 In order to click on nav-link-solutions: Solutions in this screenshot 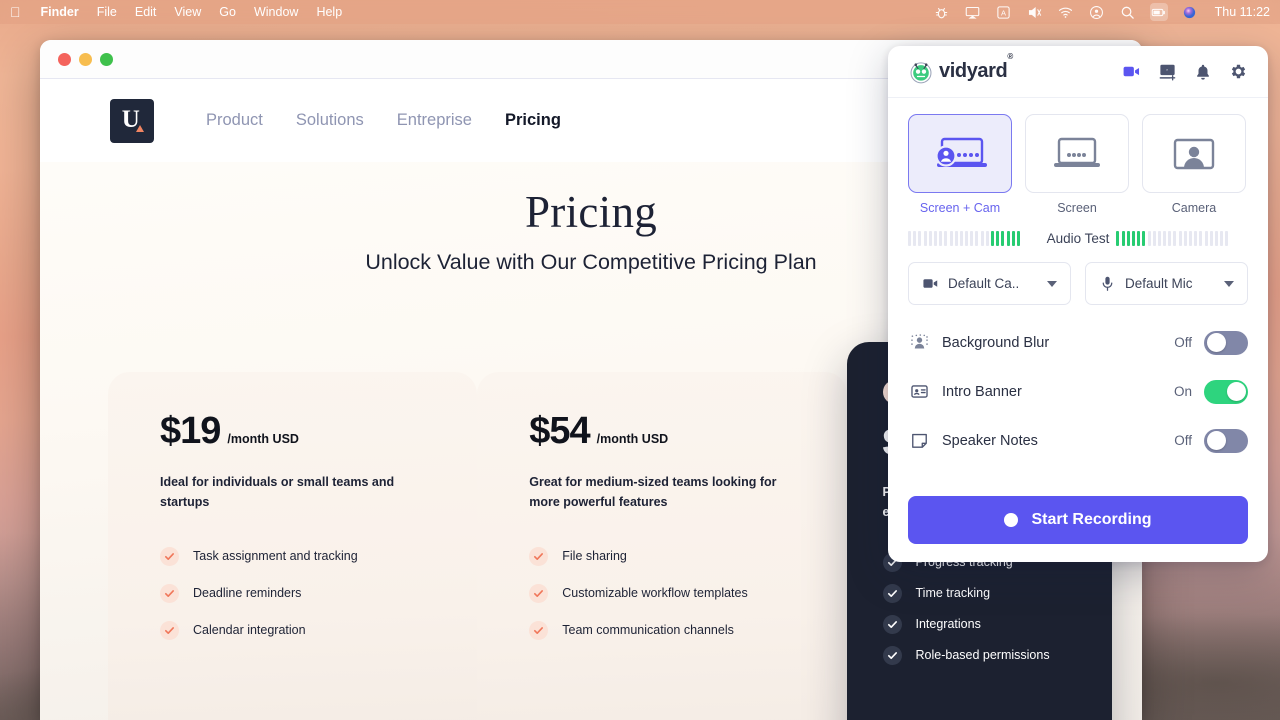, I will do `click(330, 120)`.